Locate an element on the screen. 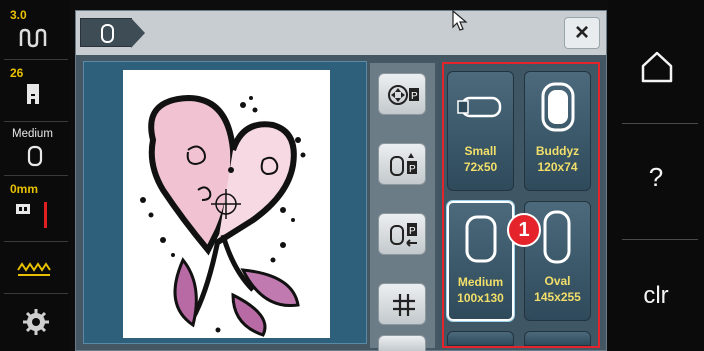  grid-icon is located at coordinates (404, 305).